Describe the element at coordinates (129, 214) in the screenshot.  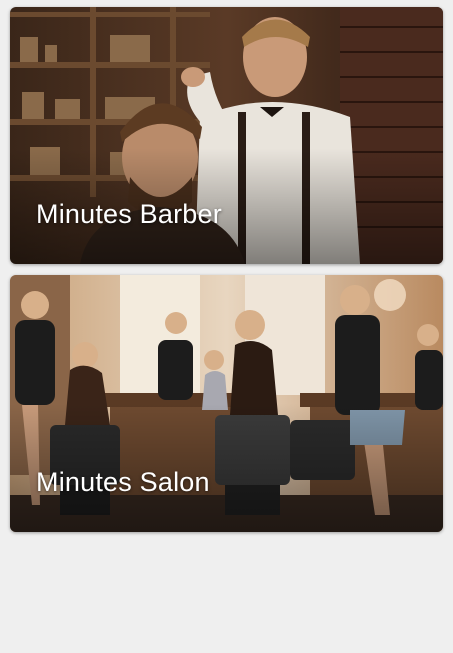
I see `barber-card-title: Minutes Barber` at that location.